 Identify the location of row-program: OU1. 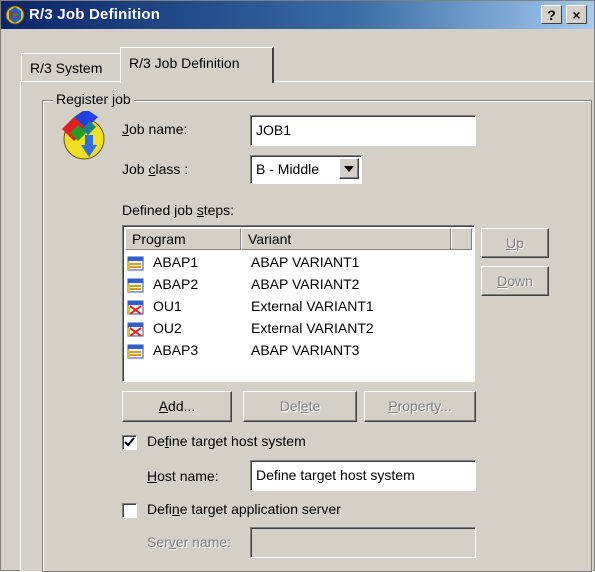
(167, 306).